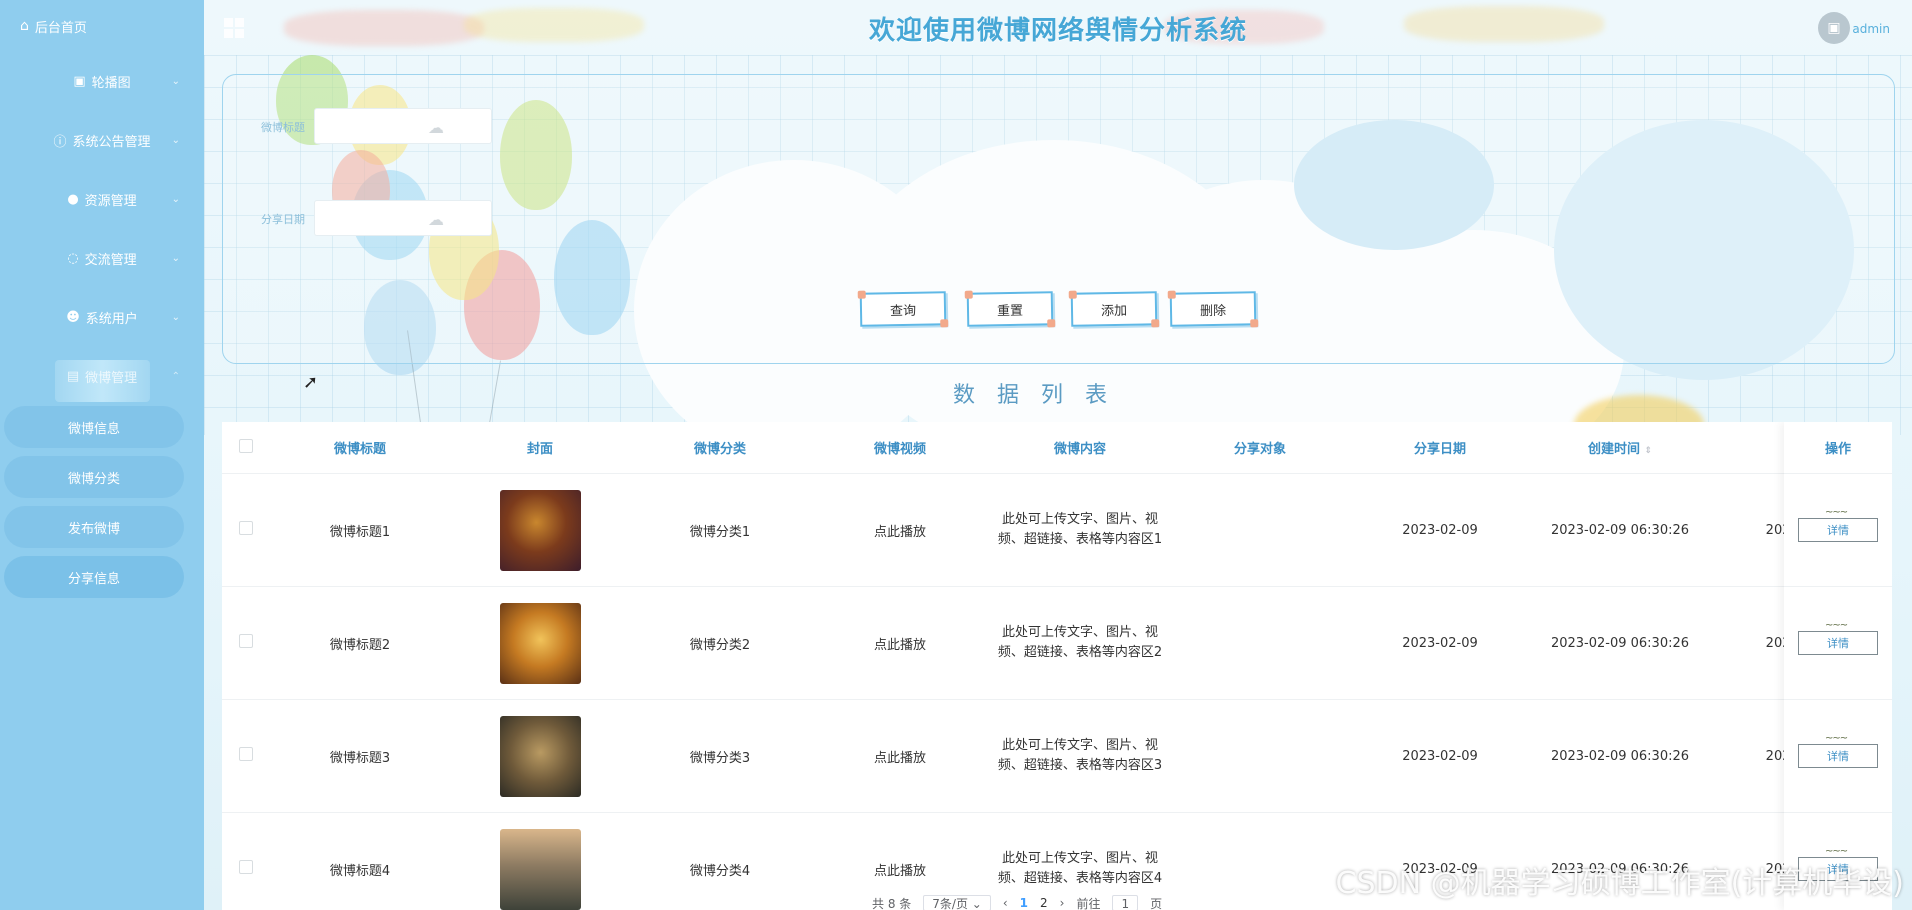 Image resolution: width=1912 pixels, height=910 pixels. I want to click on sidebar-item-carousel: ▣ 轮播图 ⌄, so click(102, 81).